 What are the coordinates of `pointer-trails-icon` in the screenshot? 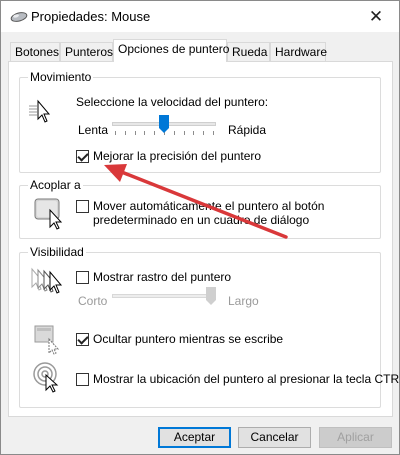 It's located at (47, 280).